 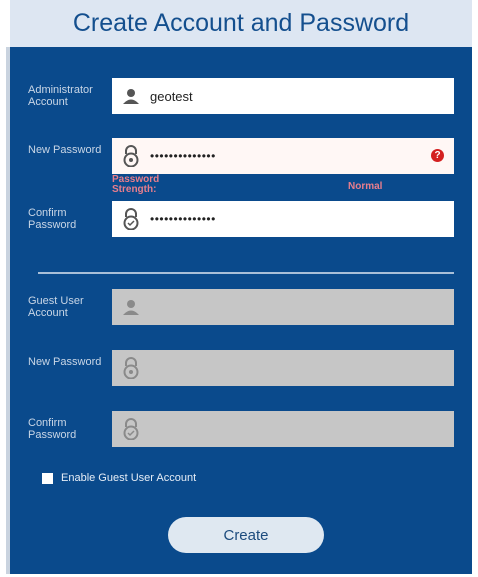 What do you see at coordinates (183, 219) in the screenshot?
I see `admin-confirm-value: ••••••••••••••` at bounding box center [183, 219].